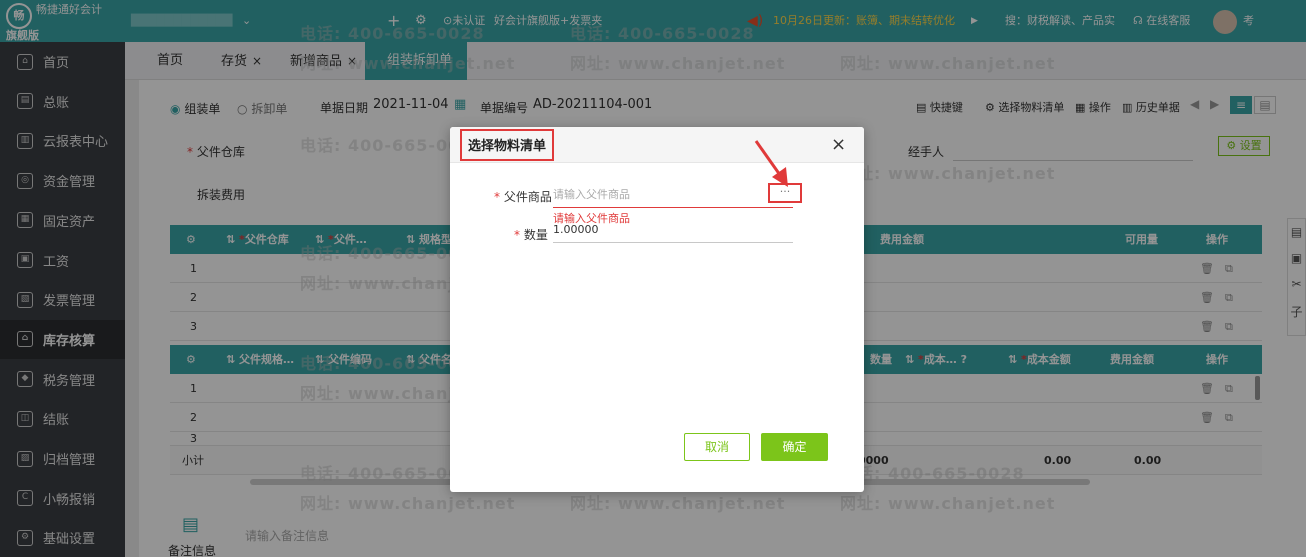  What do you see at coordinates (507, 145) in the screenshot?
I see `dialog-title: 选择物料清单` at bounding box center [507, 145].